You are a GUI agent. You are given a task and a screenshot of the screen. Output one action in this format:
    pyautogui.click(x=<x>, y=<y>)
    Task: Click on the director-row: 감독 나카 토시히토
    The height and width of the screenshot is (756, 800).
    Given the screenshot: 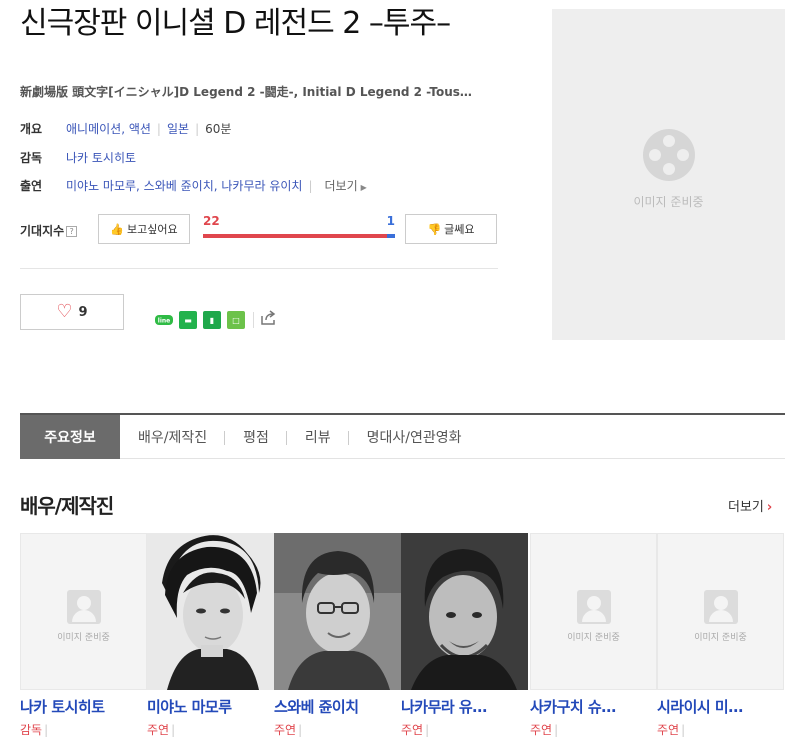 What is the action you would take?
    pyautogui.click(x=78, y=157)
    